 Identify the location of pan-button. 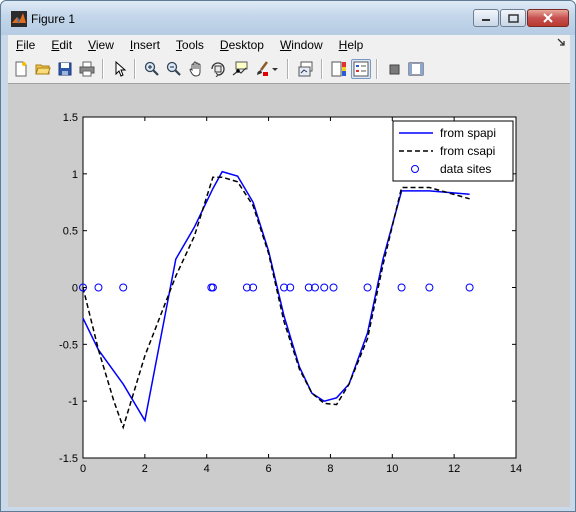
(196, 69).